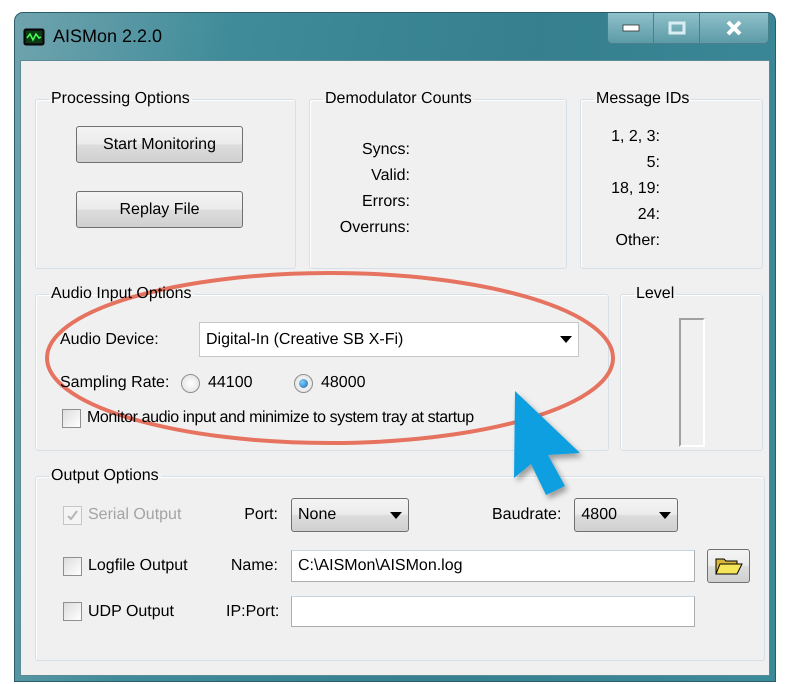 Image resolution: width=786 pixels, height=684 pixels. I want to click on checkbox-label: Logfile Output, so click(138, 566).